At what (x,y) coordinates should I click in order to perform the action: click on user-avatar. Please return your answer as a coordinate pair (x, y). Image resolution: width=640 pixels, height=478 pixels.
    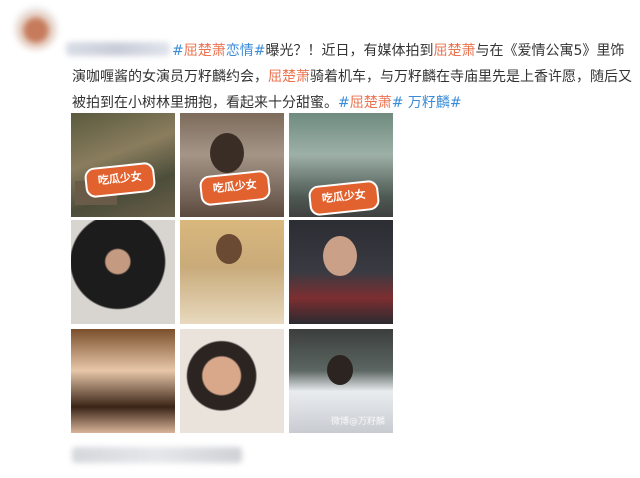
    Looking at the image, I should click on (36, 28).